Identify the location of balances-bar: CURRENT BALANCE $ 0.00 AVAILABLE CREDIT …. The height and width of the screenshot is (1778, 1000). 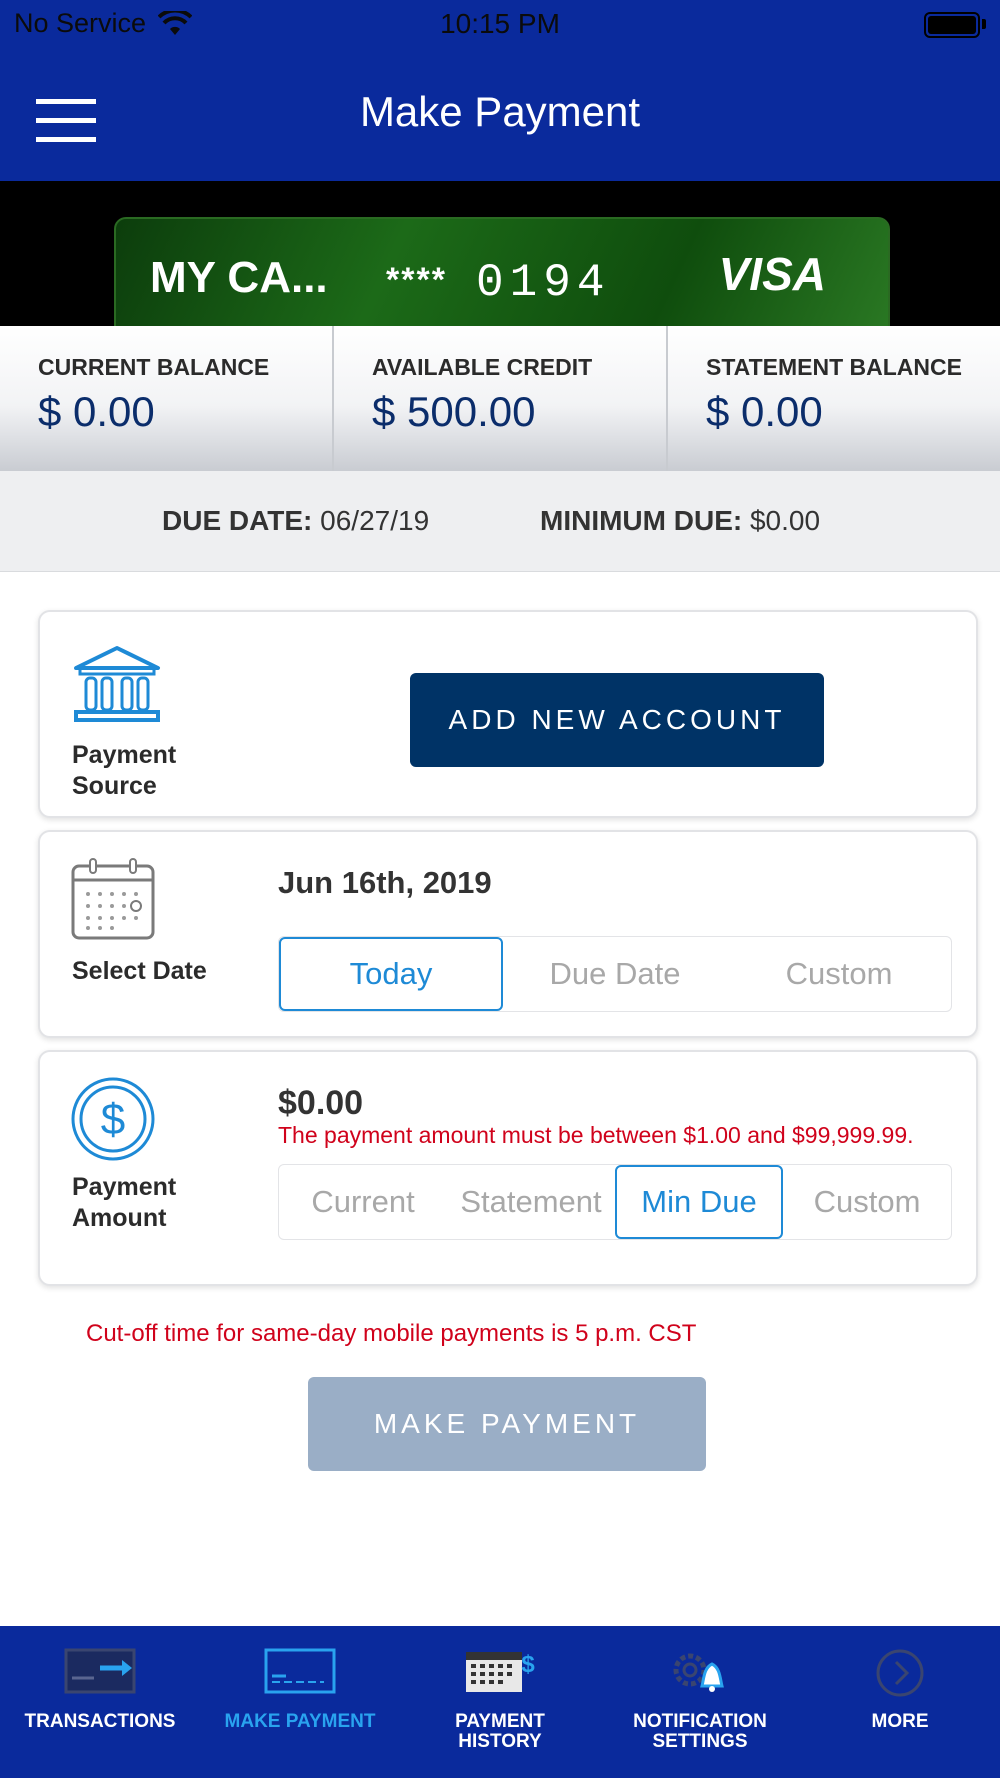
(500, 398).